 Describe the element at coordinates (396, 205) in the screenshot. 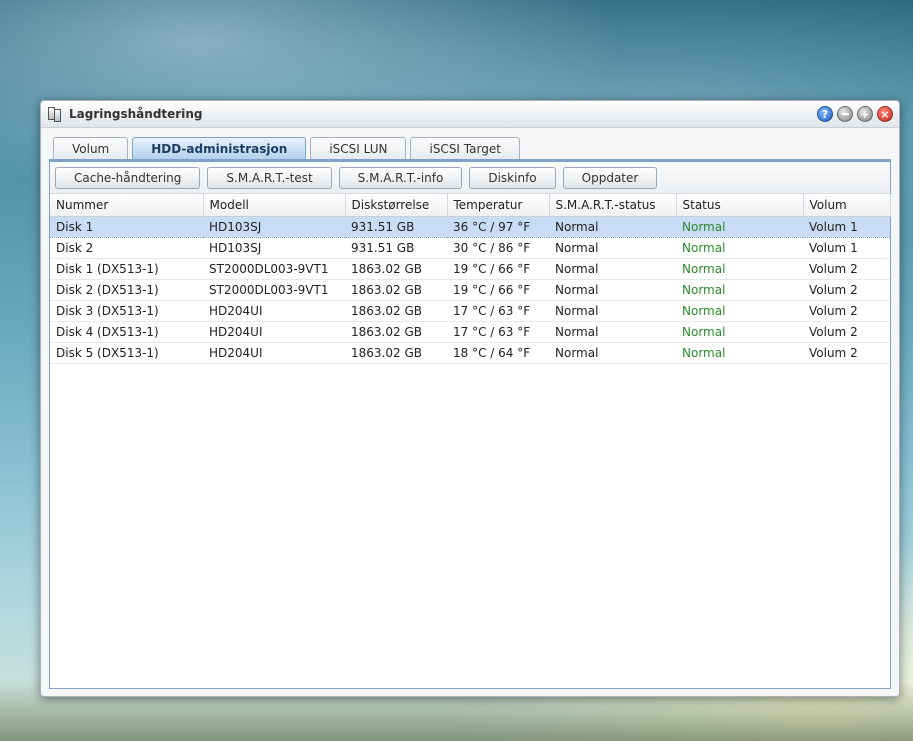

I see `column-header-diskstorrelse: Diskstørrelse` at that location.